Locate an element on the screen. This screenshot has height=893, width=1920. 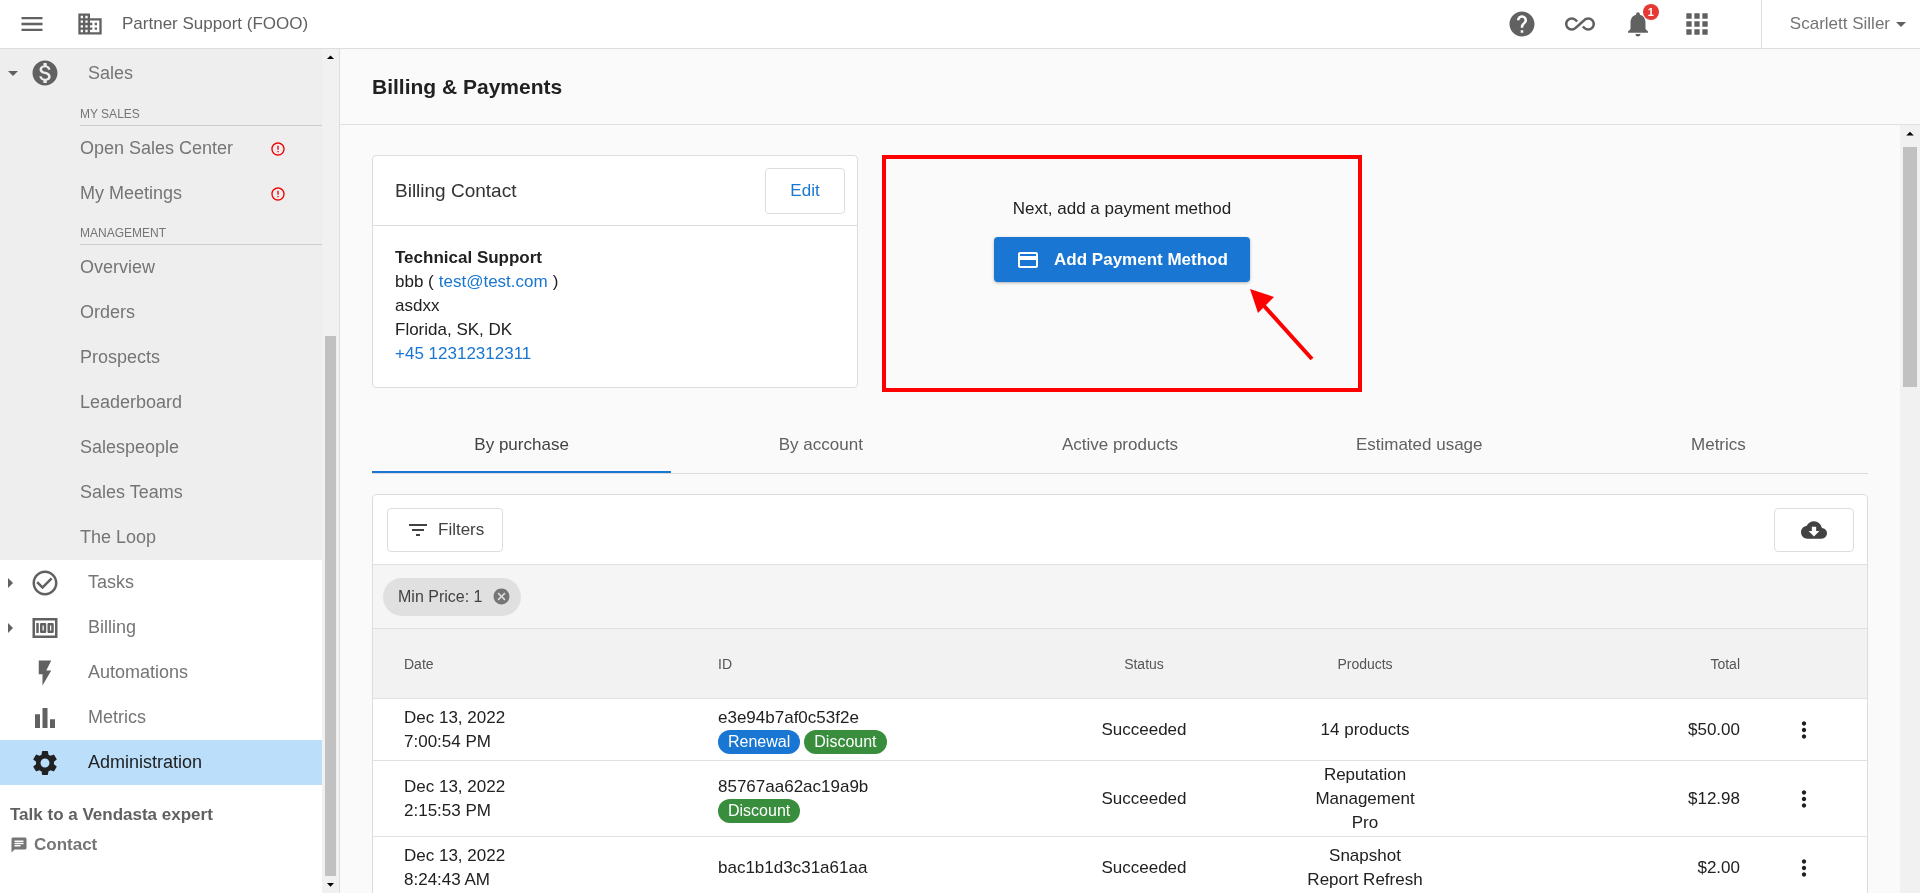
nav-subitem: Prospects is located at coordinates (201, 357).